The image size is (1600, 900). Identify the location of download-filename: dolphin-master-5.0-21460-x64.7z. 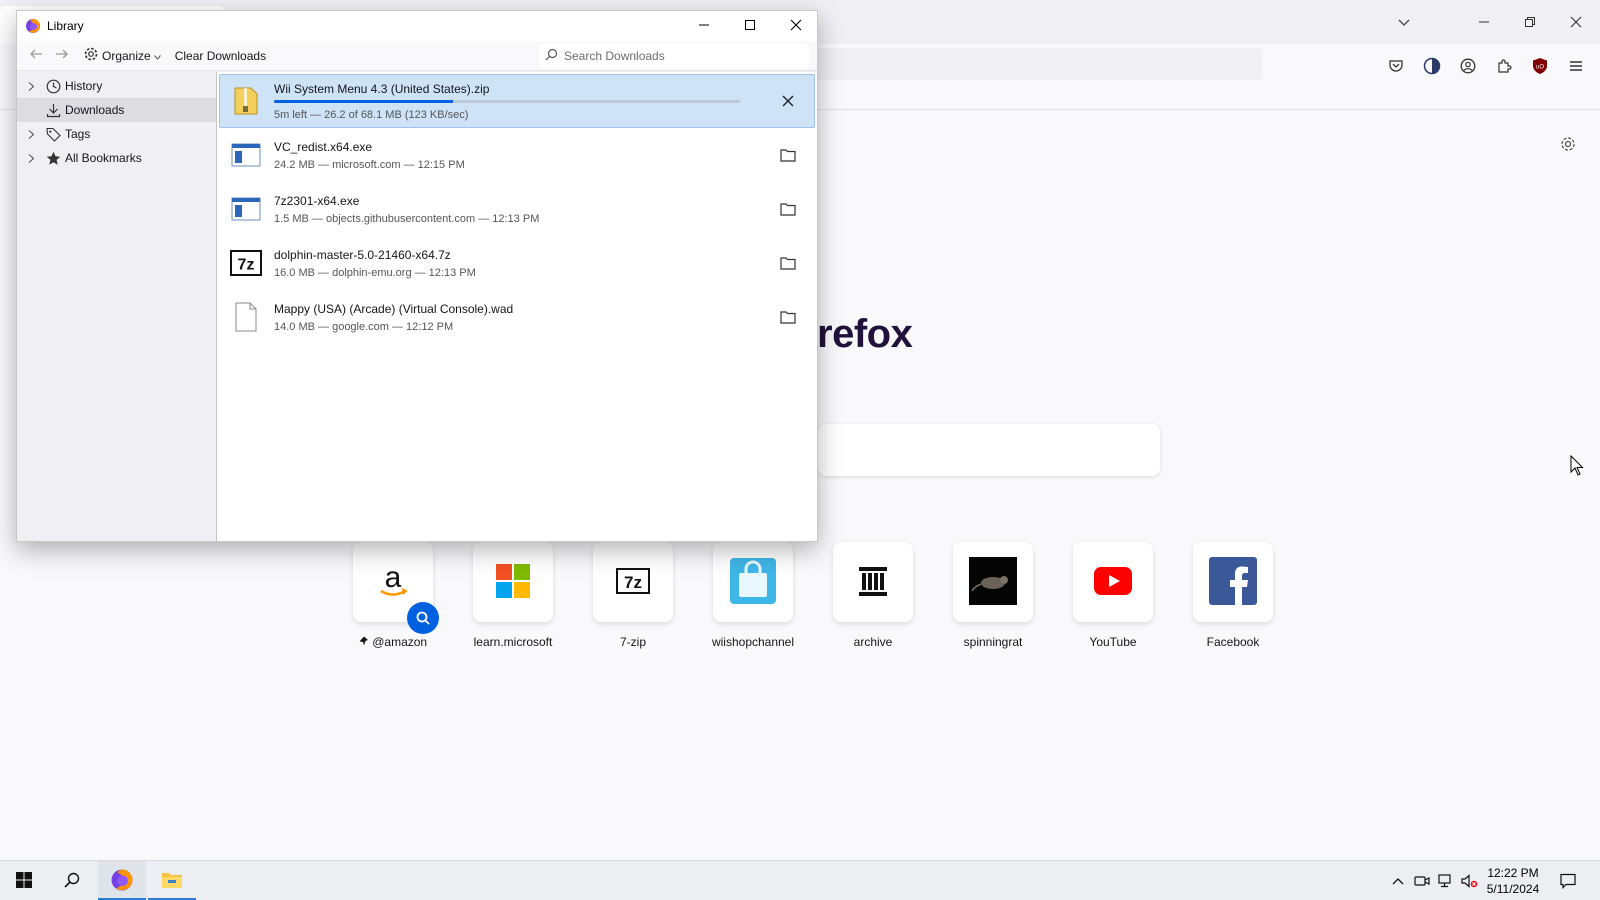
(362, 254).